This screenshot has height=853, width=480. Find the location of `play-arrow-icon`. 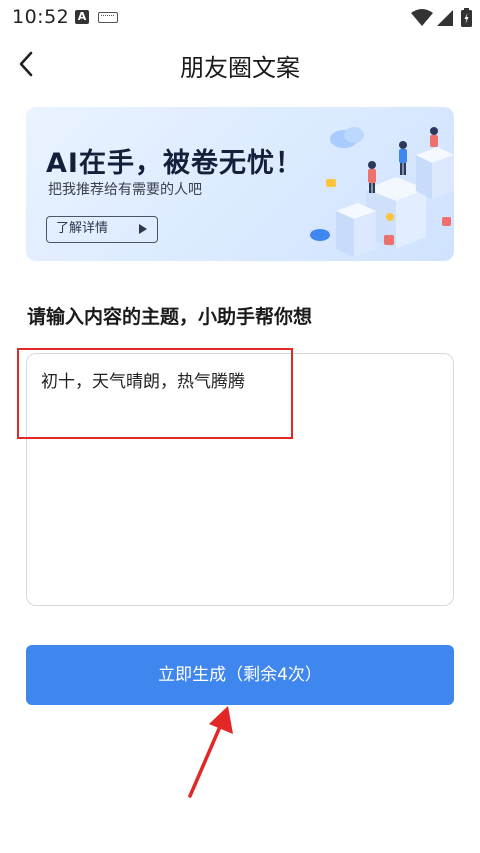

play-arrow-icon is located at coordinates (143, 229).